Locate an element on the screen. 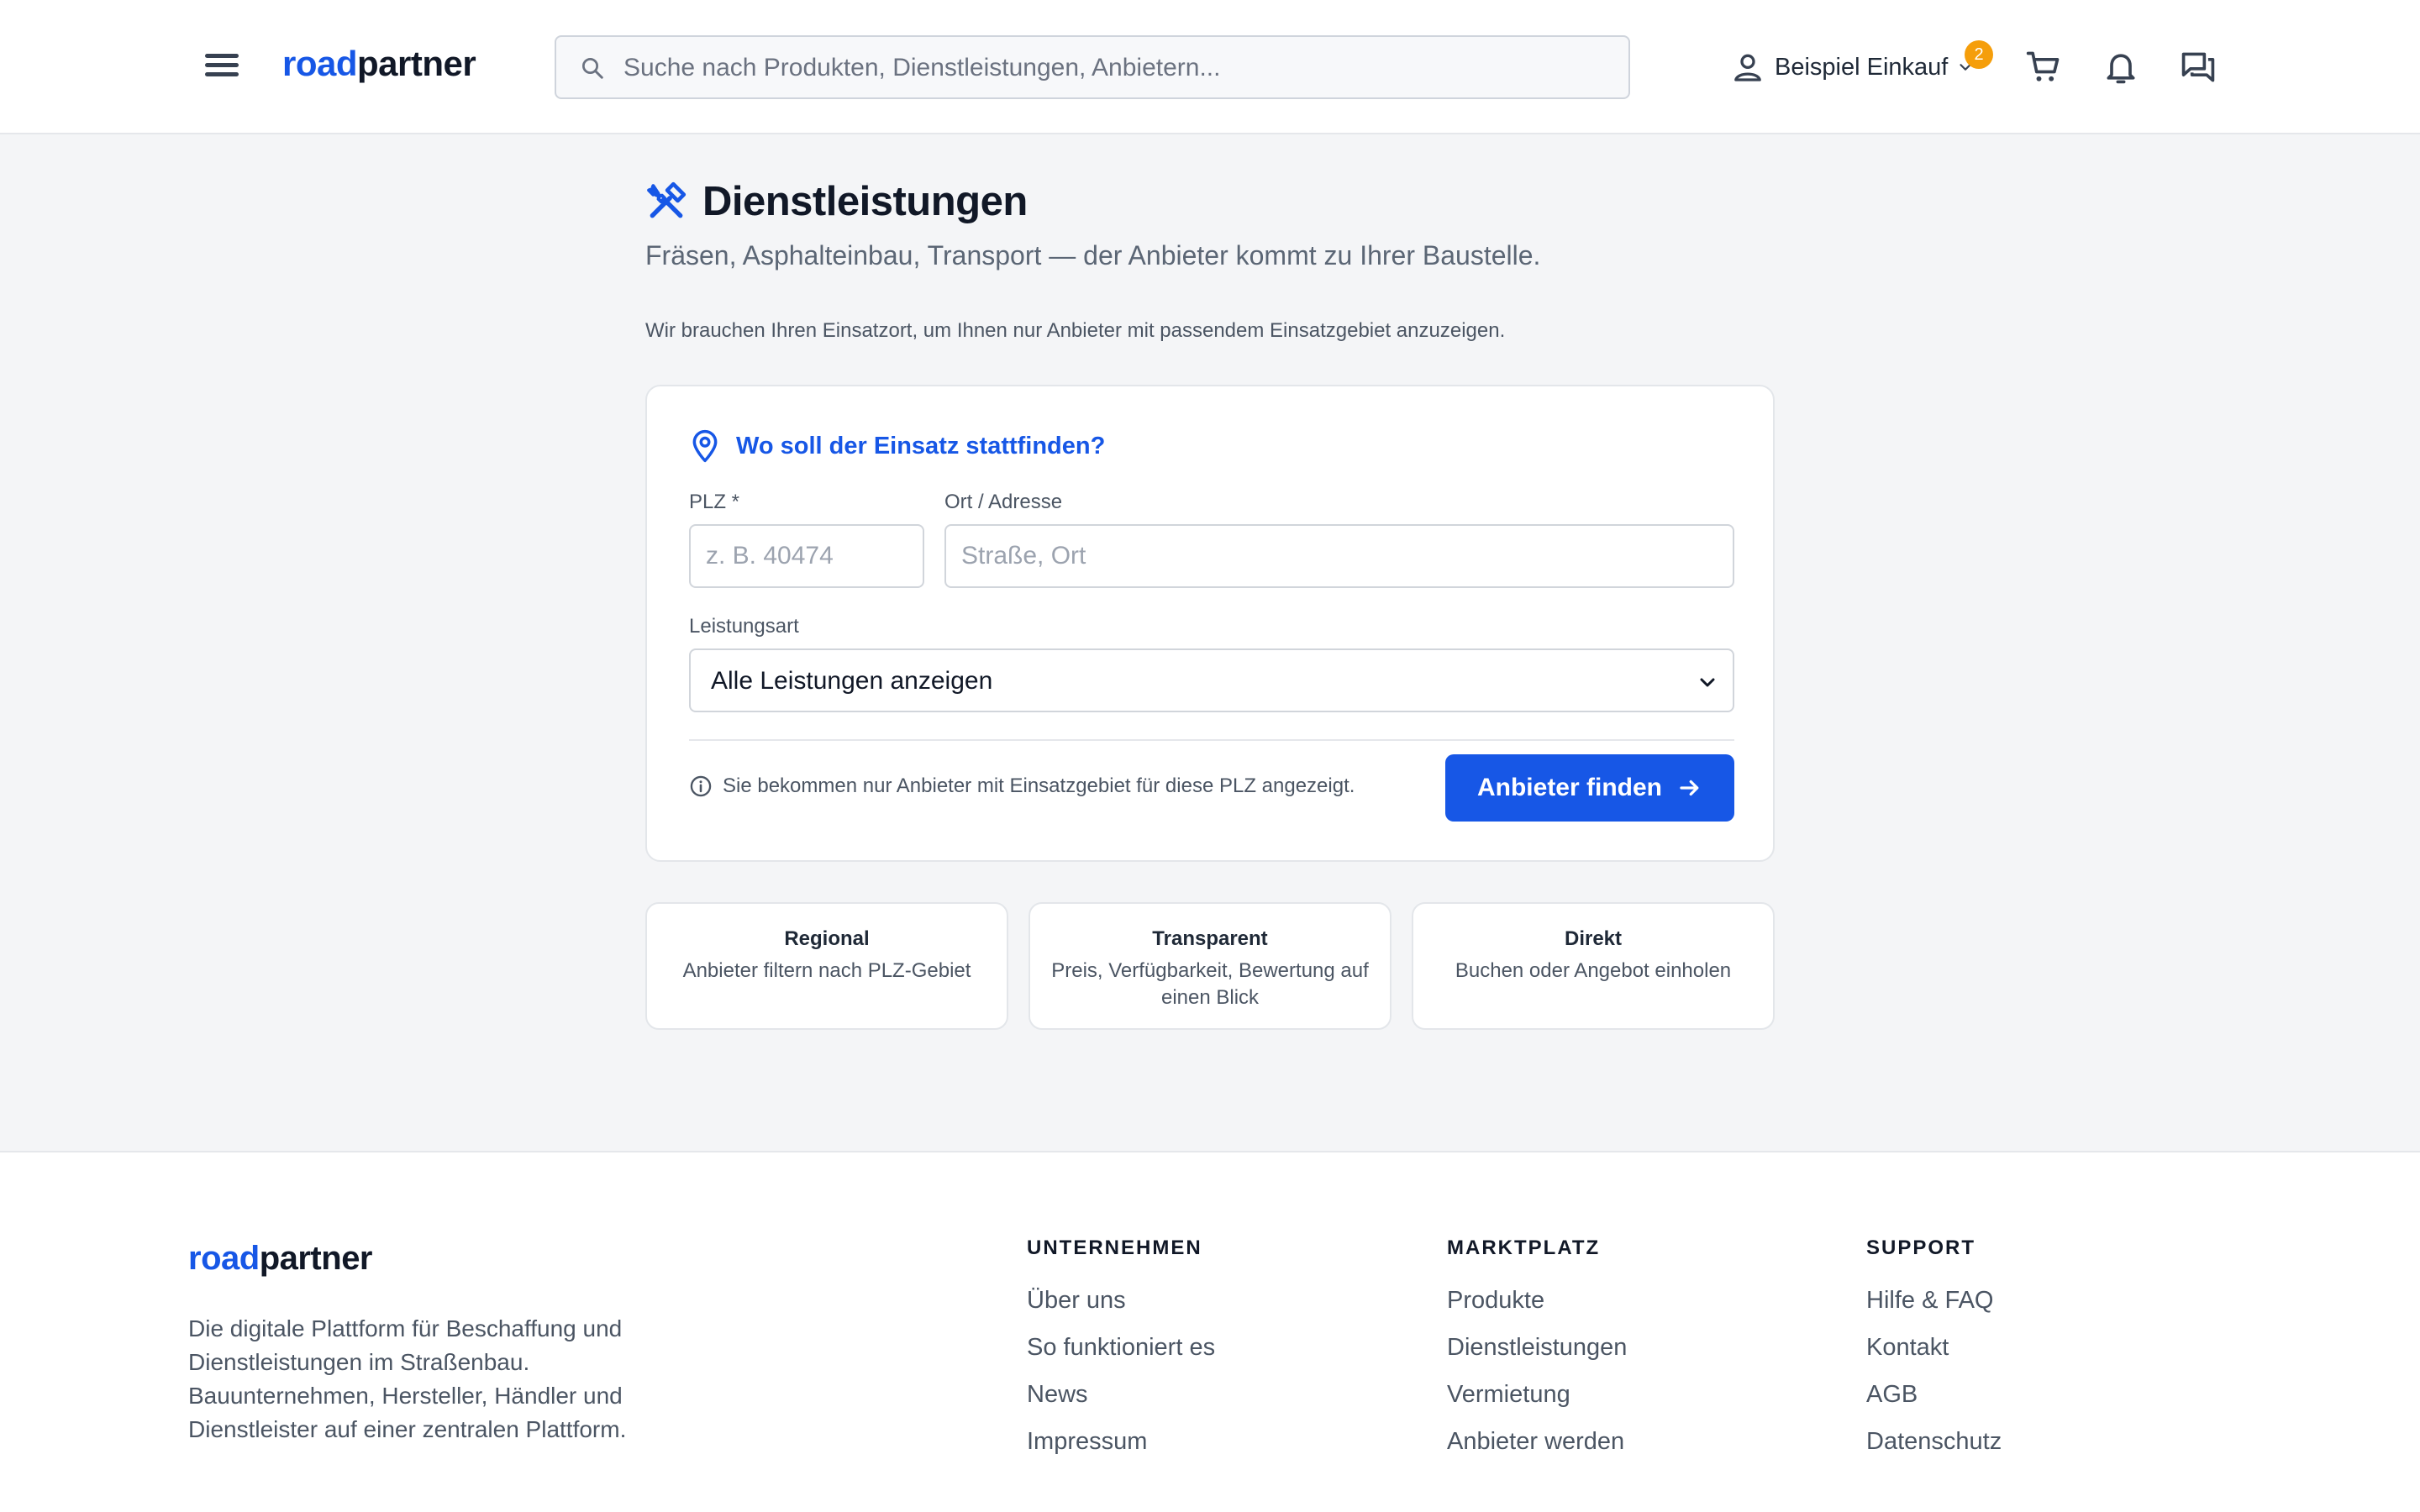 The height and width of the screenshot is (1512, 2420). info-icon is located at coordinates (701, 786).